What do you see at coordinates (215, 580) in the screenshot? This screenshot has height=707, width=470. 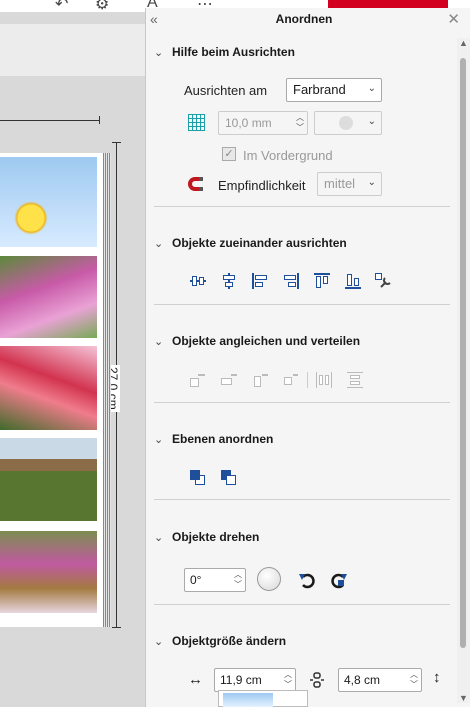 I see `rotation-angle-stepper: 0° ︿ ﹀` at bounding box center [215, 580].